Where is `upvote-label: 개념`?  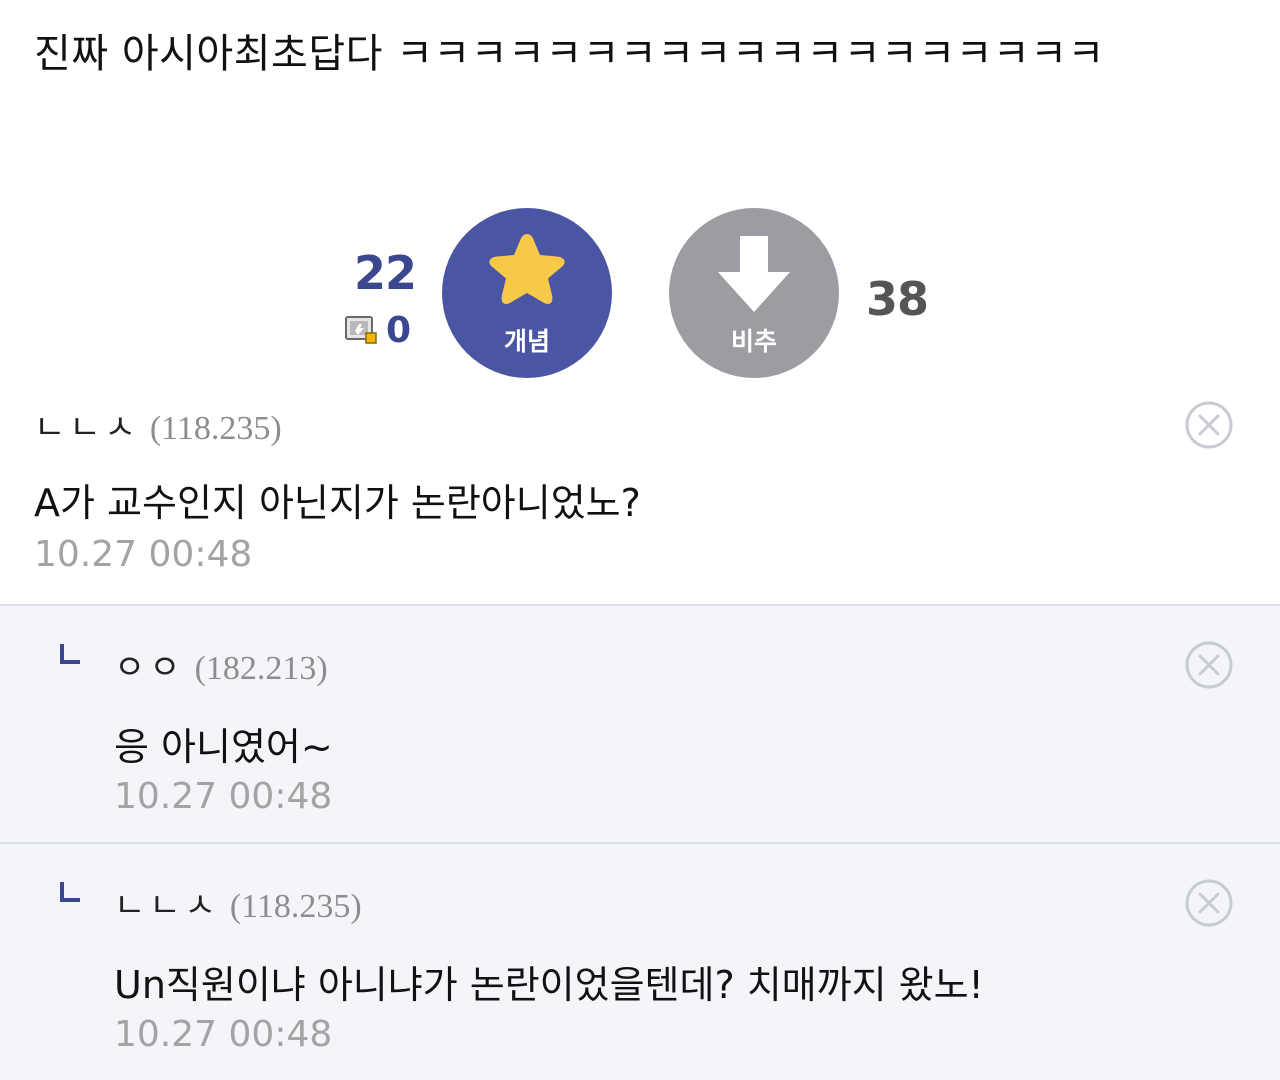
upvote-label: 개념 is located at coordinates (526, 341).